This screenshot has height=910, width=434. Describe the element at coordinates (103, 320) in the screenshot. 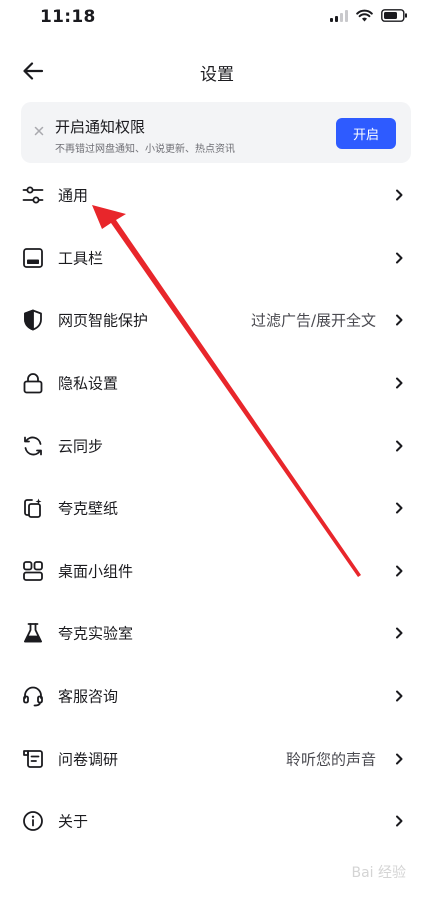

I see `settings-item-label: 网页智能保护` at that location.